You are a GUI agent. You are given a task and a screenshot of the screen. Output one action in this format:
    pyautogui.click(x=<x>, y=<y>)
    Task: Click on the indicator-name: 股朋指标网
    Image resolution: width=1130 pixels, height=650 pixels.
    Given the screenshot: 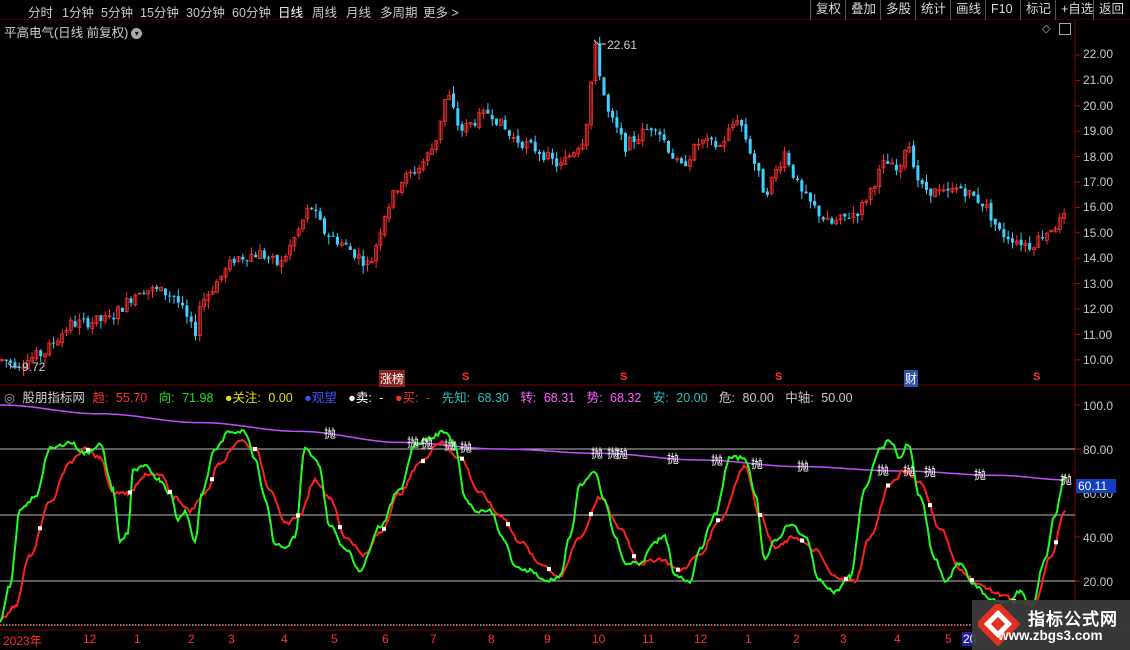 What is the action you would take?
    pyautogui.click(x=53, y=398)
    